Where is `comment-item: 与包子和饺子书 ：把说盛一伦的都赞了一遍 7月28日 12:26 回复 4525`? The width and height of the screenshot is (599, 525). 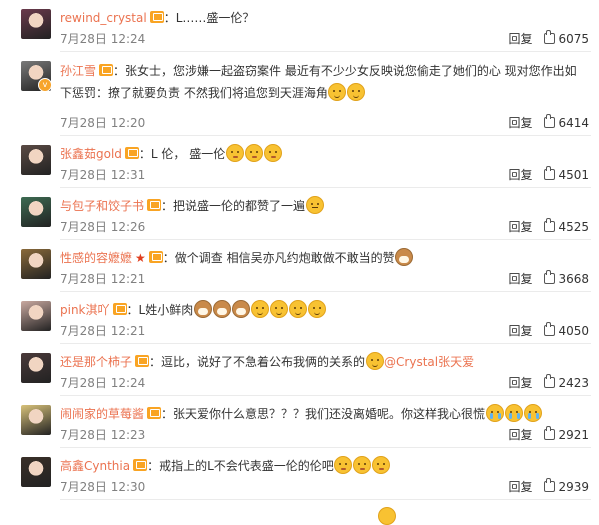
comment-item: 与包子和饺子书 ：把说盛一伦的都赞了一遍 7月28日 12:26 回复 4525 is located at coordinates (299, 214).